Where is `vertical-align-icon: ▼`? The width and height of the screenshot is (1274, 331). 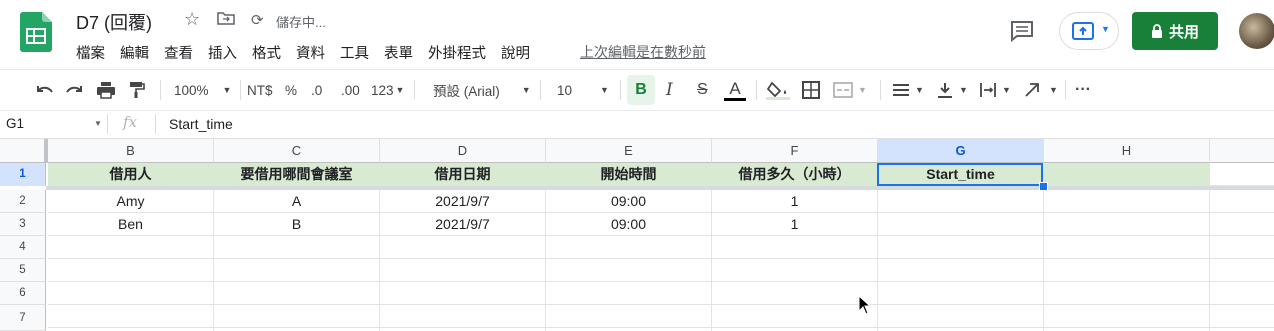 vertical-align-icon: ▼ is located at coordinates (952, 90).